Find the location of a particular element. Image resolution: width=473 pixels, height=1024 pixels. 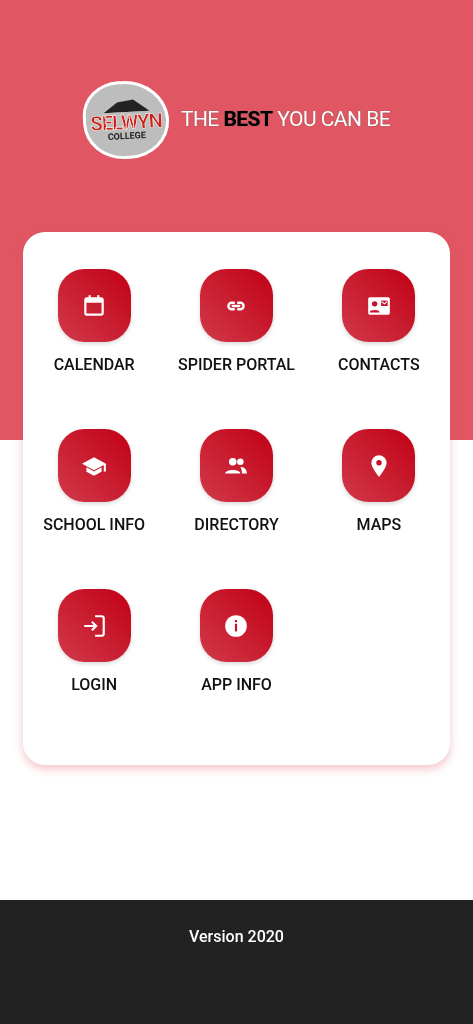

version-text: Version 2020 is located at coordinates (236, 937).